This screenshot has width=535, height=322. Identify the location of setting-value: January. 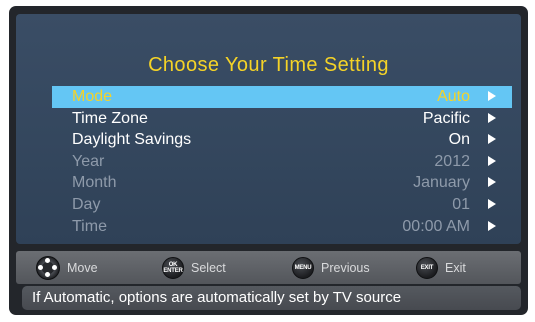
(441, 183).